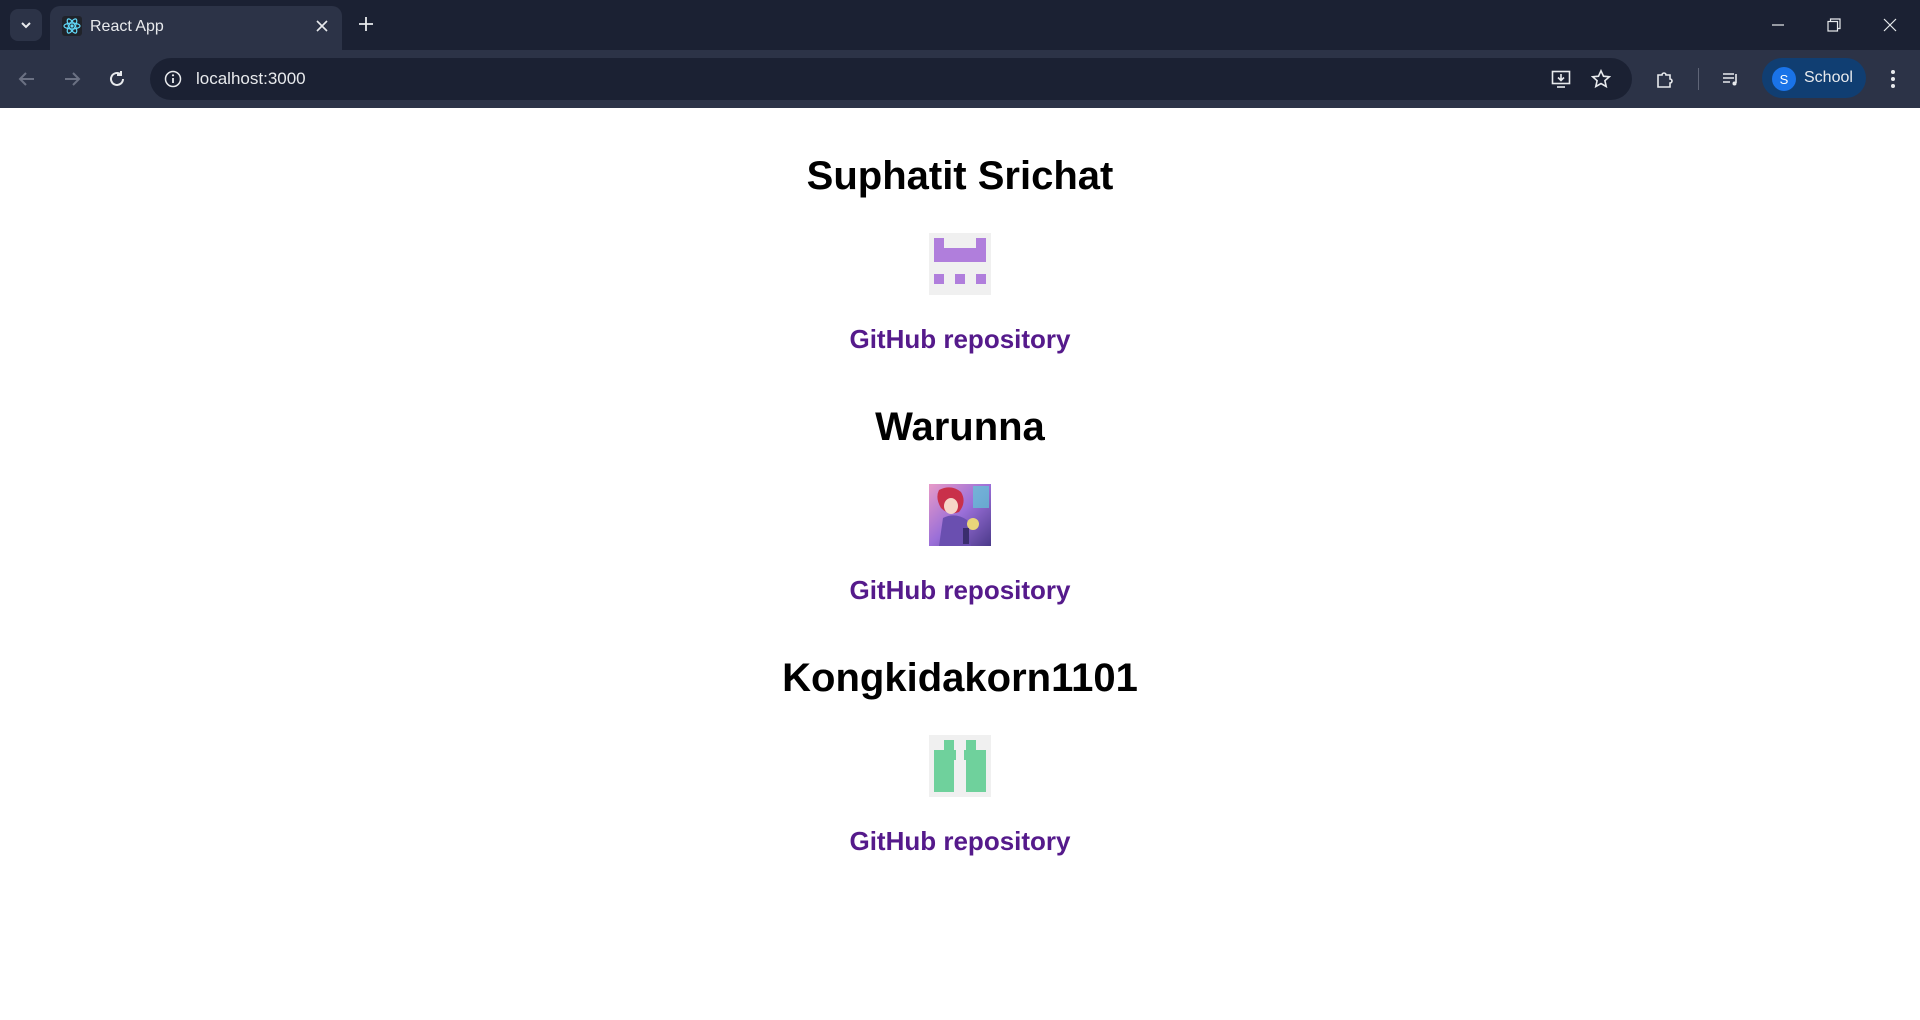  I want to click on minimize-icon, so click(1778, 25).